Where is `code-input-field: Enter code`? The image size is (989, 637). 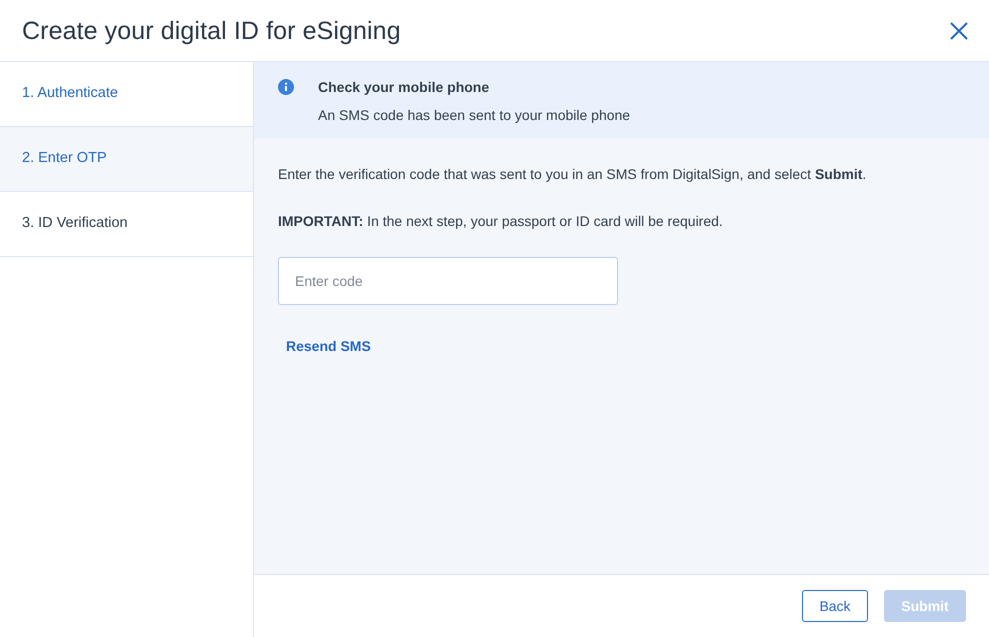
code-input-field: Enter code is located at coordinates (448, 281).